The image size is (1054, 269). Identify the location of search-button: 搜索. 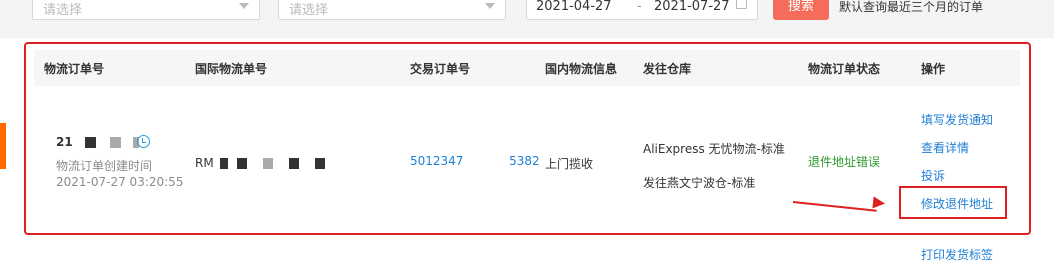
(801, 10).